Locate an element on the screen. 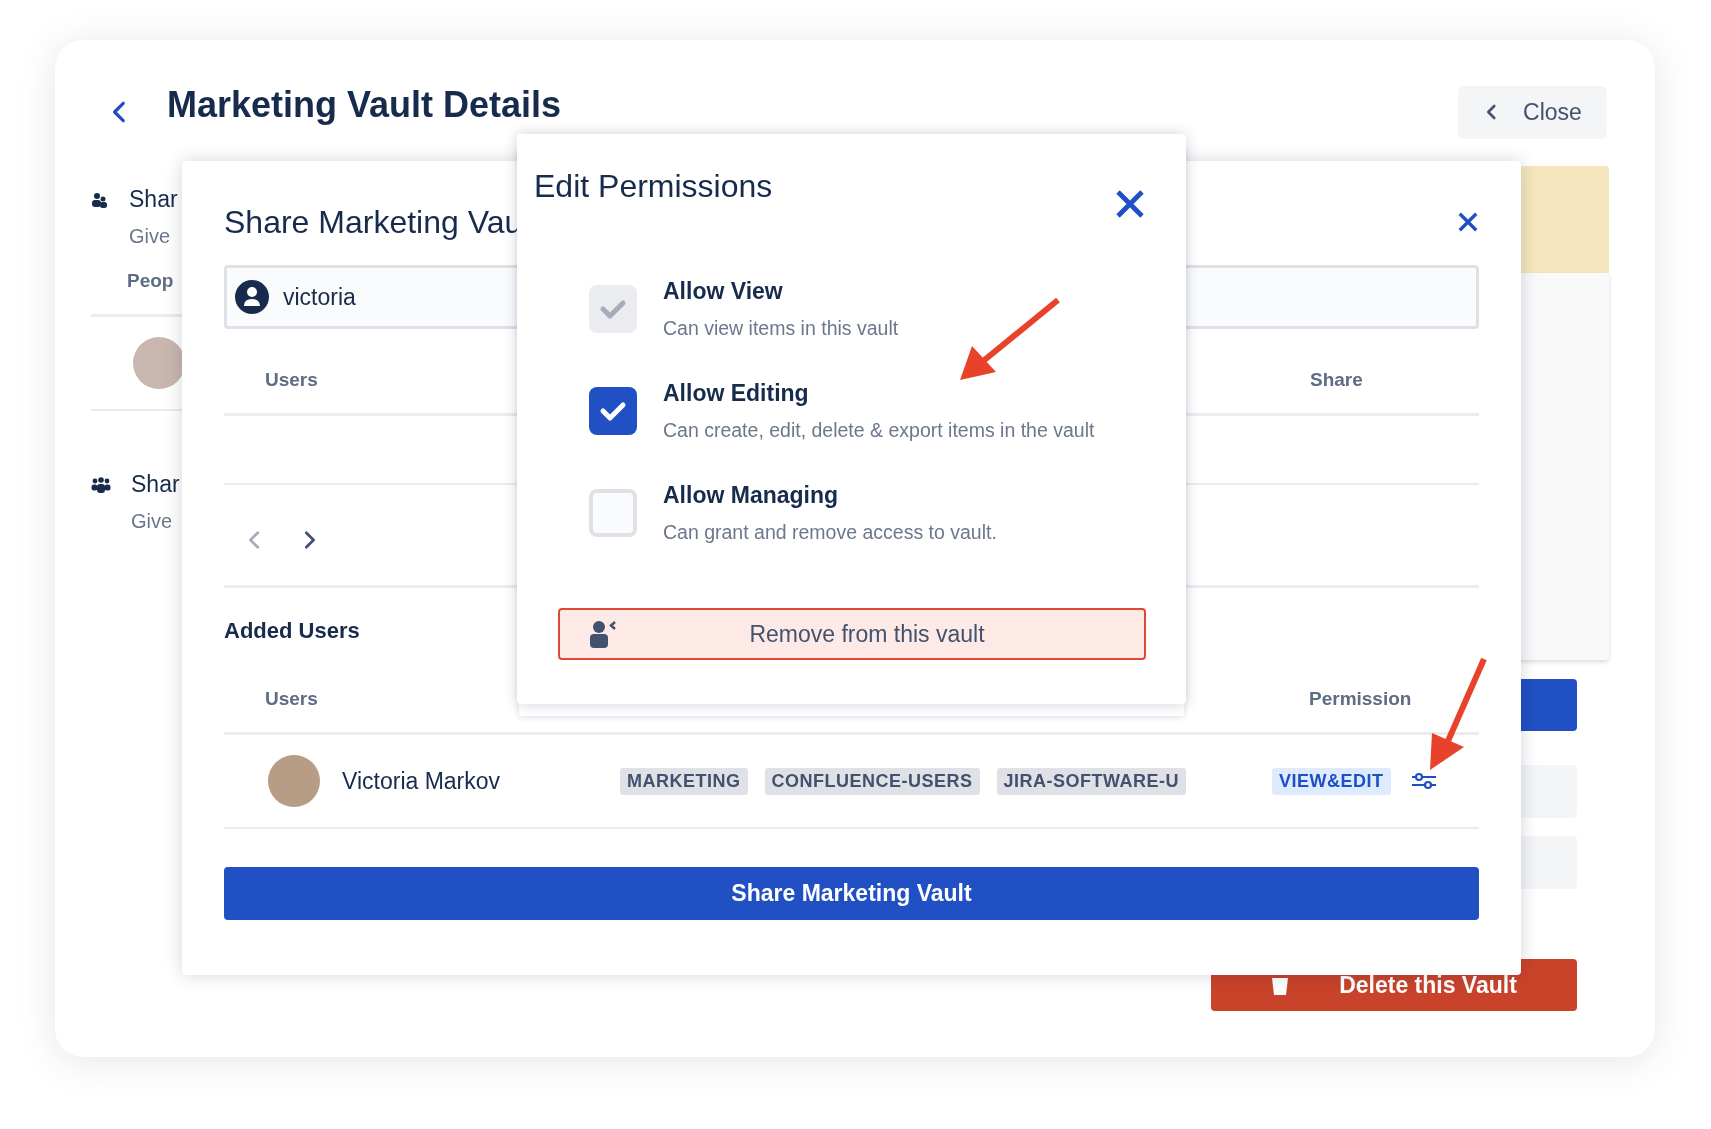  option-label: Allow Editing is located at coordinates (736, 393).